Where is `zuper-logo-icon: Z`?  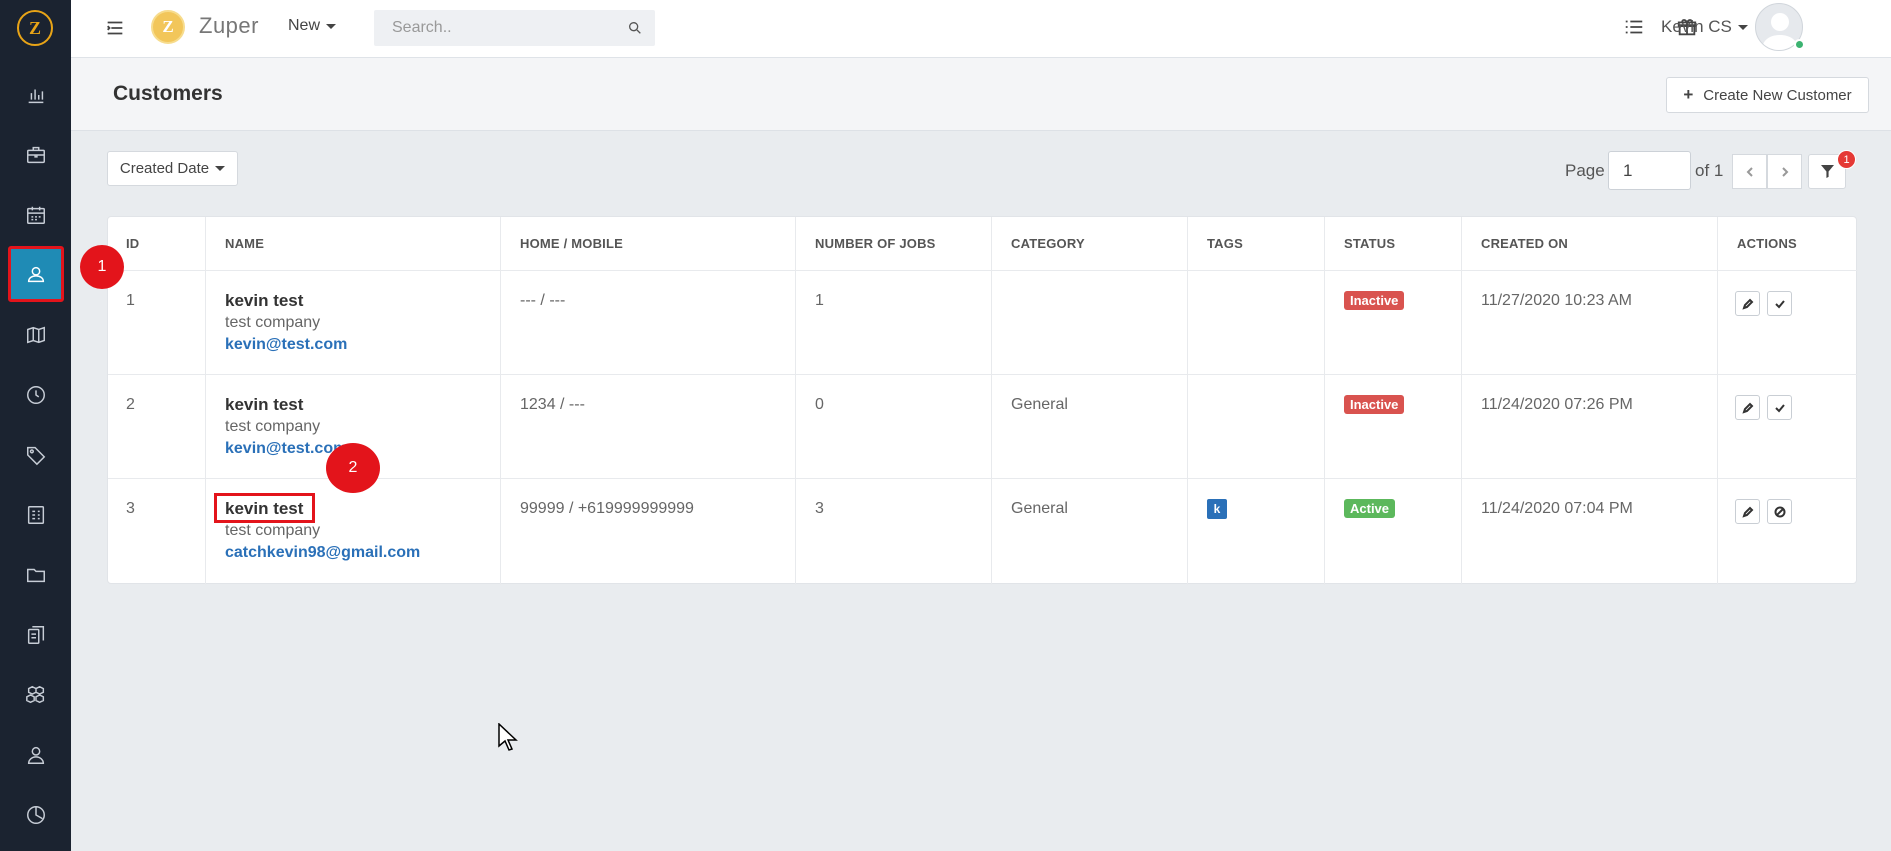
zuper-logo-icon: Z is located at coordinates (35, 28).